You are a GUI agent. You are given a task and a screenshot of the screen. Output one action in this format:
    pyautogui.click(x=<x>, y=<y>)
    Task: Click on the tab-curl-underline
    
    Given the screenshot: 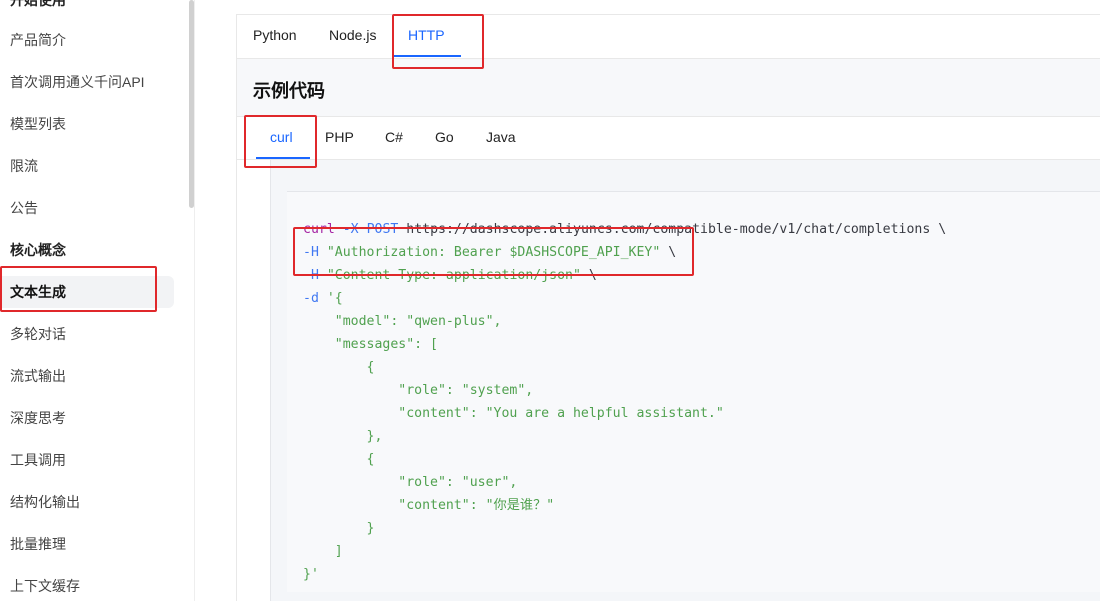 What is the action you would take?
    pyautogui.click(x=283, y=158)
    